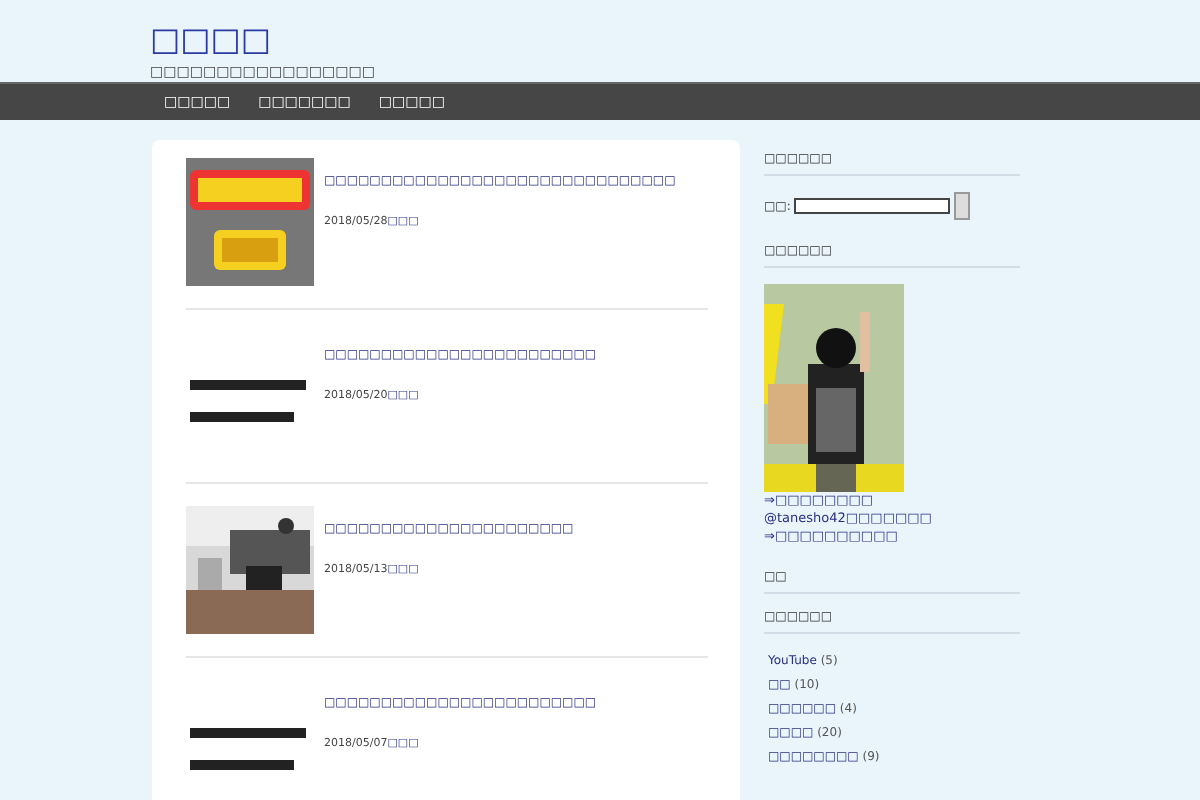 The height and width of the screenshot is (800, 1200). What do you see at coordinates (872, 206) in the screenshot?
I see `search-field` at bounding box center [872, 206].